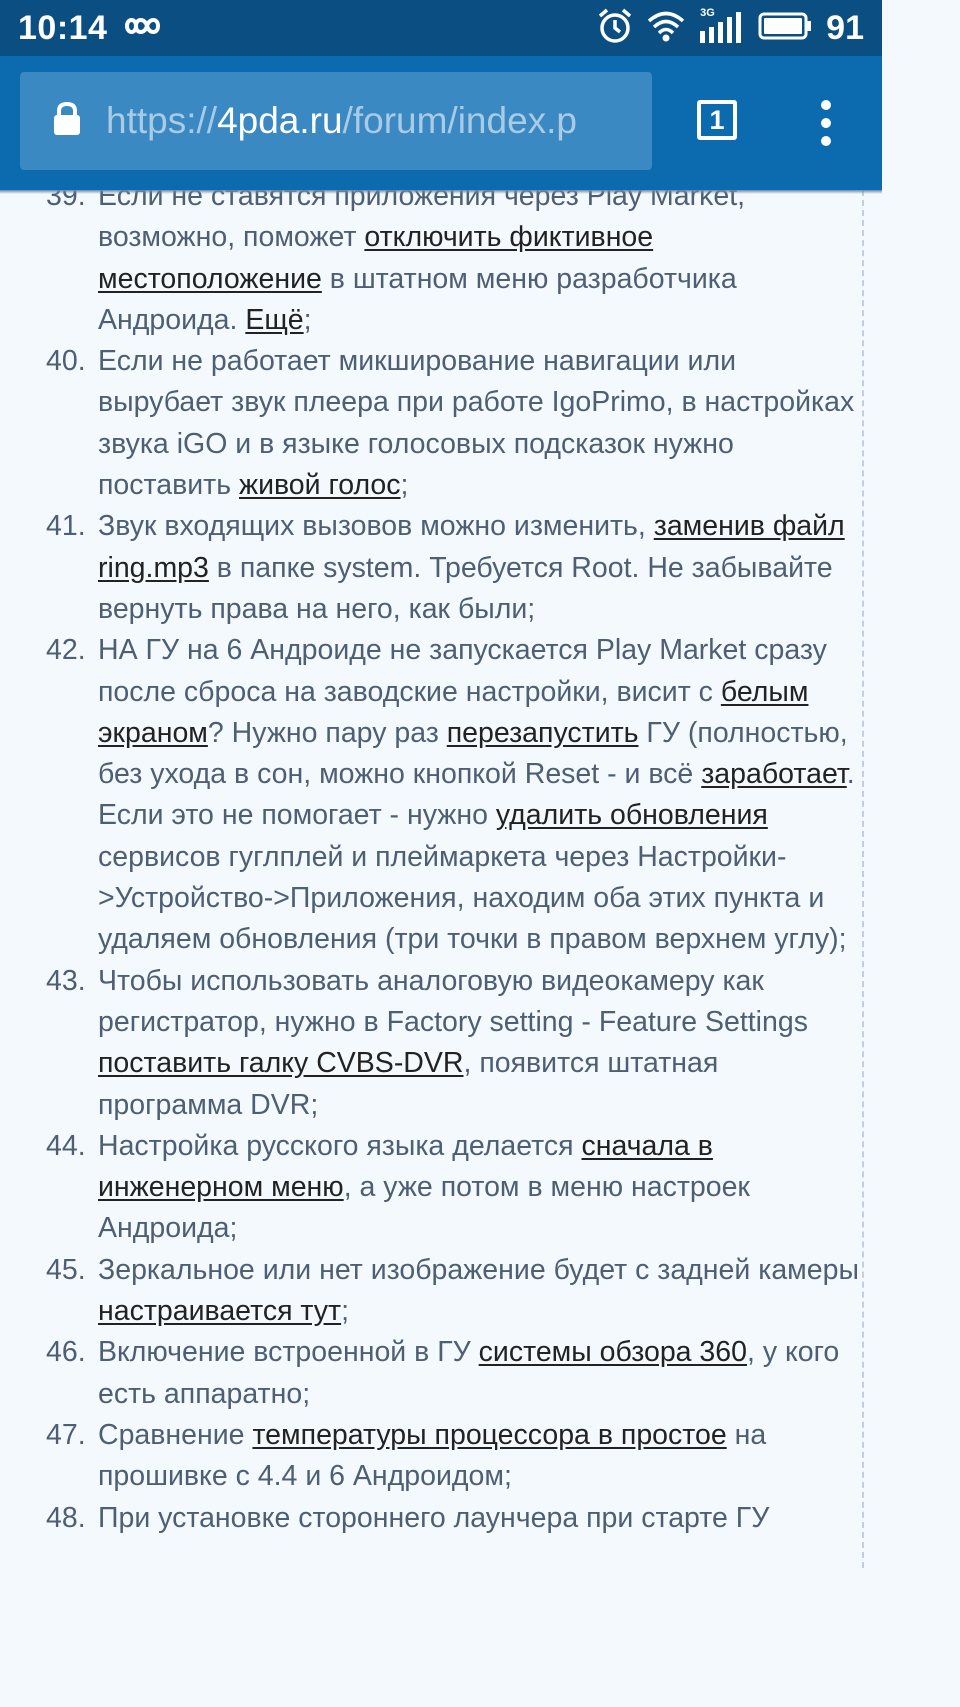 Image resolution: width=960 pixels, height=1707 pixels. I want to click on battery-icon, so click(786, 28).